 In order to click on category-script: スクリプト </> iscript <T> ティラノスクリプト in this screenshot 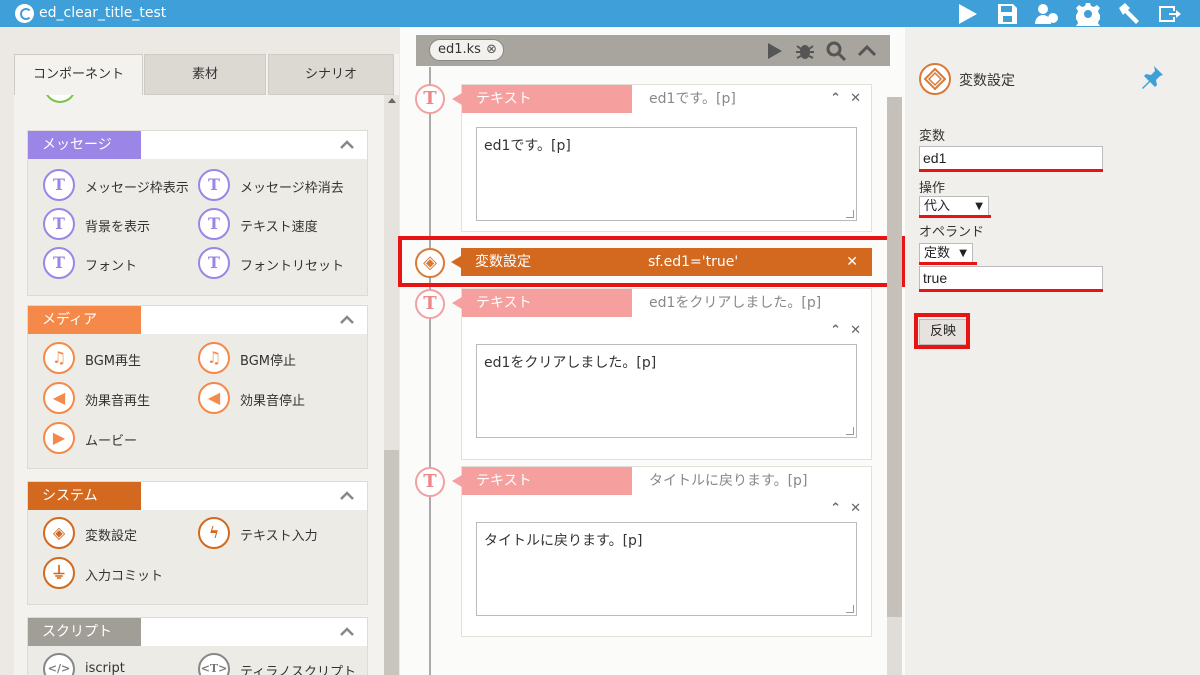, I will do `click(197, 646)`.